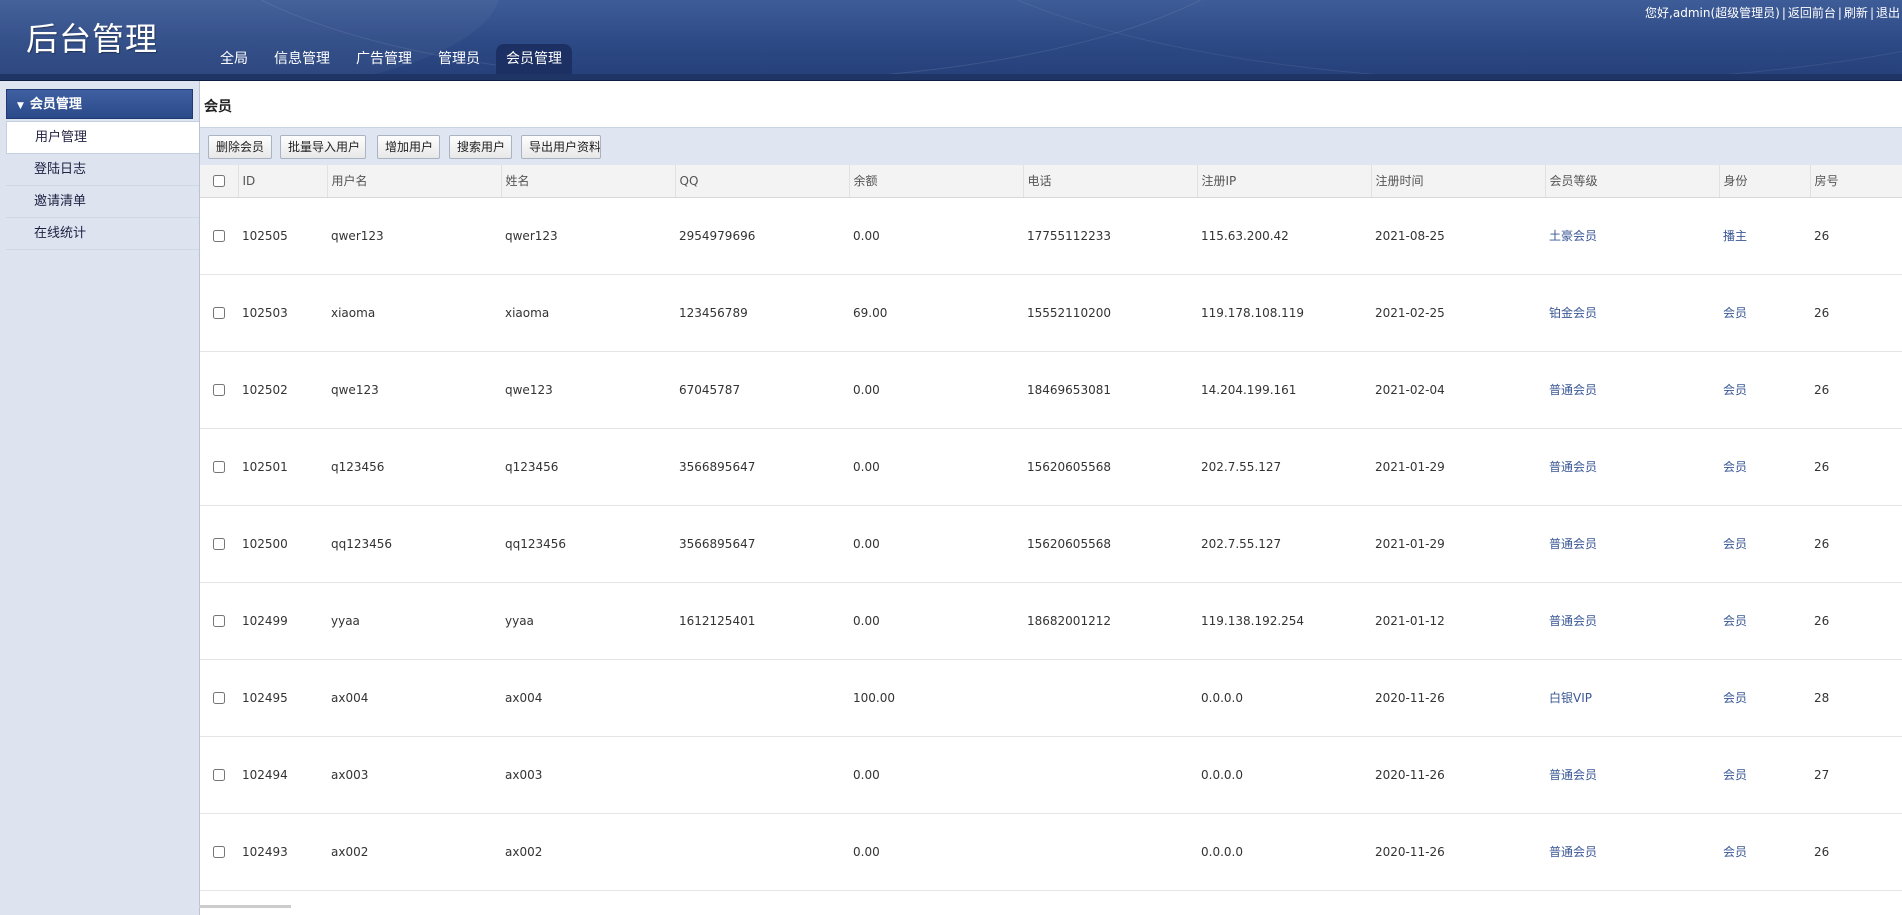 The height and width of the screenshot is (915, 1902). Describe the element at coordinates (102, 234) in the screenshot. I see `sidebar-item-online-stats: 在线统计` at that location.